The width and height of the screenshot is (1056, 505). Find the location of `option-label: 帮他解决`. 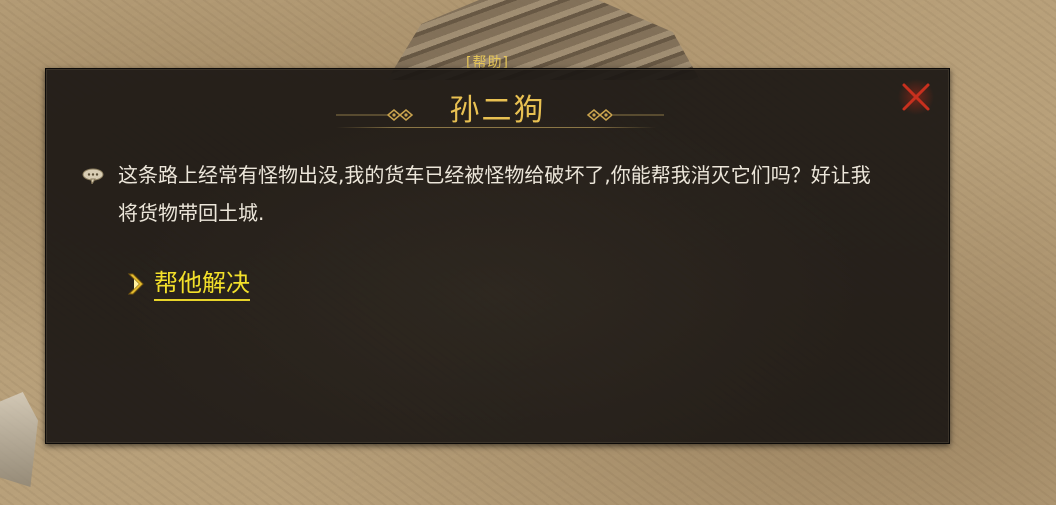

option-label: 帮他解决 is located at coordinates (202, 284).